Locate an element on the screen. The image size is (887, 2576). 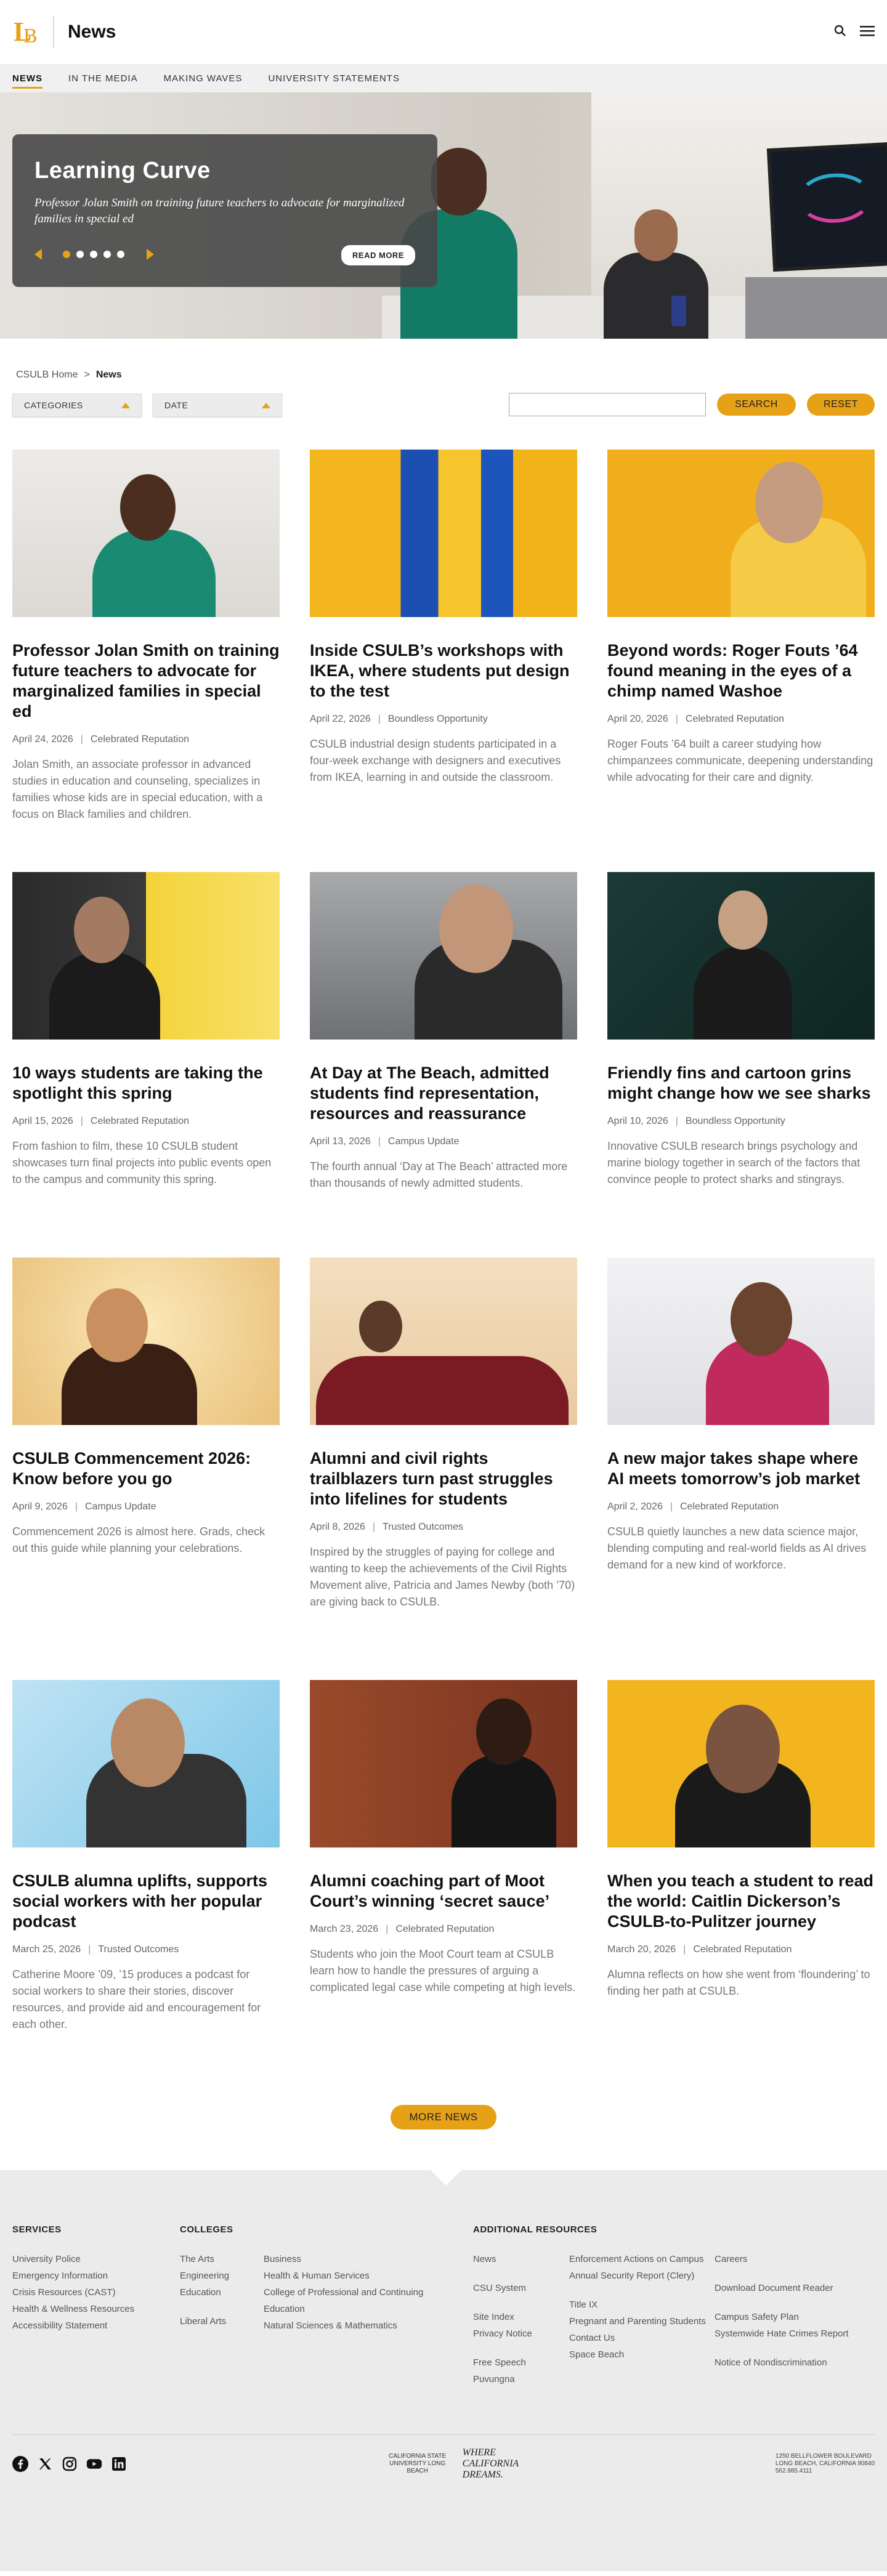
footer-link: Notice of Nondiscrimination is located at coordinates (795, 2362).